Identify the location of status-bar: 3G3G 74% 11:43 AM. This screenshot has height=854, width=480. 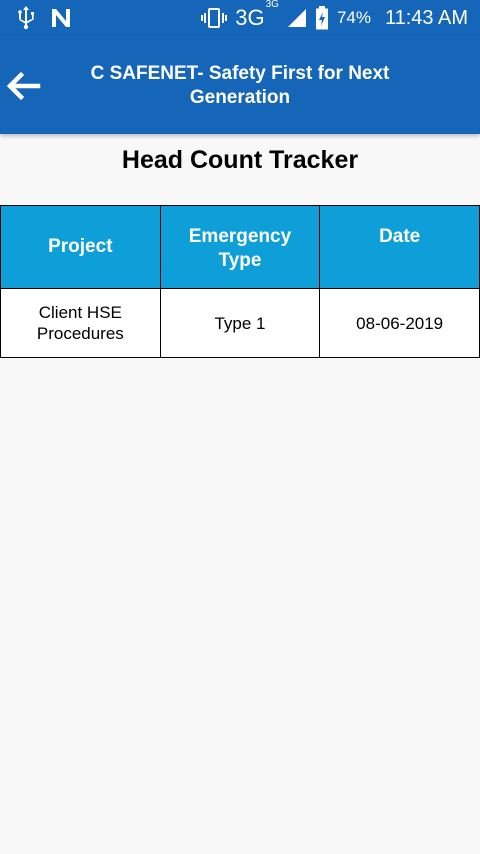
(240, 18).